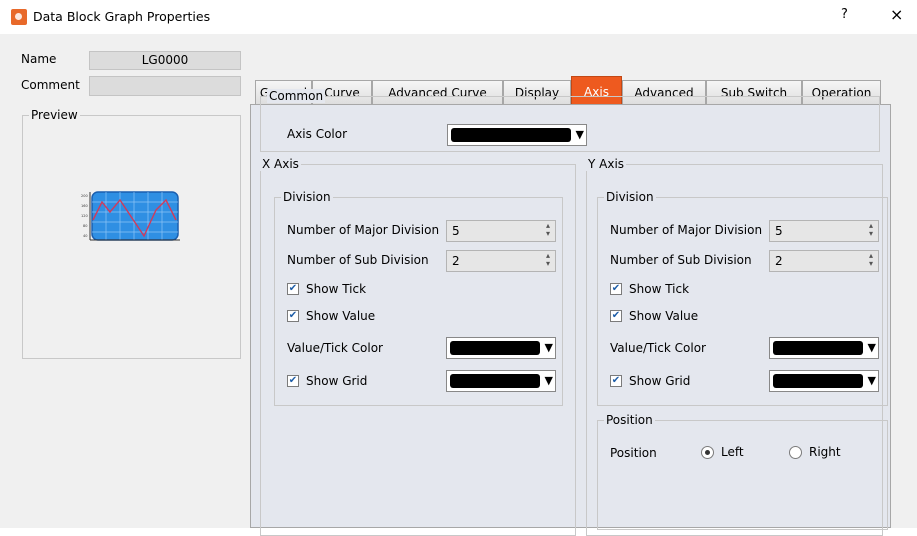 This screenshot has height=536, width=917. I want to click on y-tick-color-swatch, so click(818, 348).